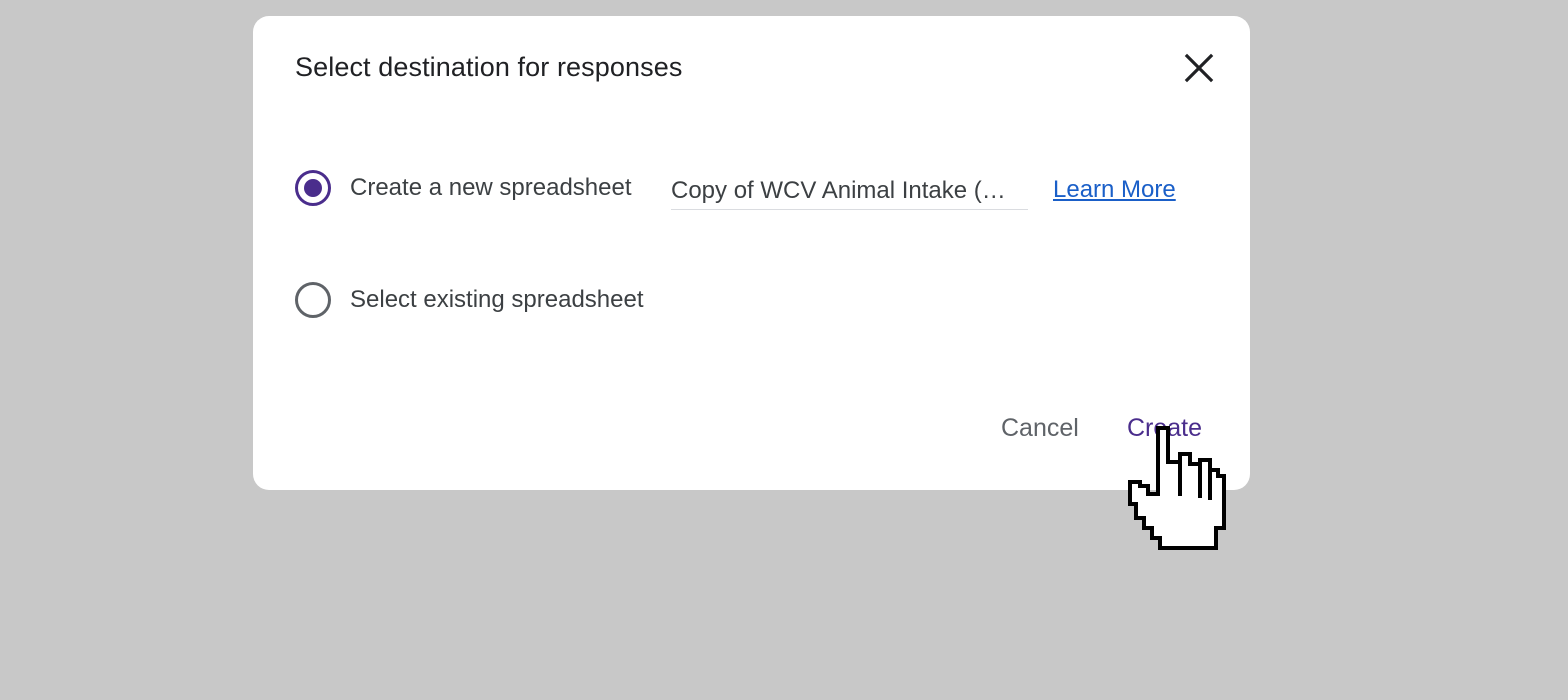 This screenshot has width=1568, height=700. I want to click on close-icon, so click(1199, 68).